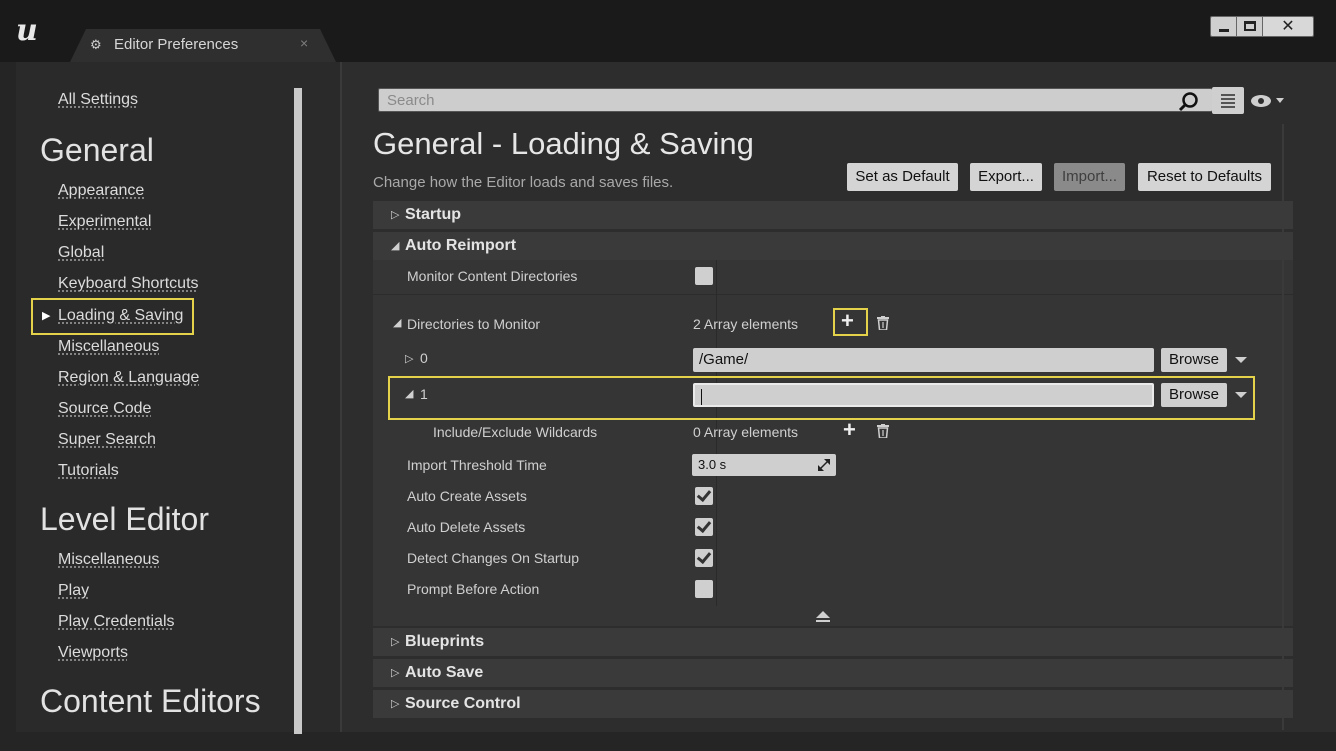 This screenshot has width=1336, height=751. I want to click on collapse-advanced-bar, so click(823, 621).